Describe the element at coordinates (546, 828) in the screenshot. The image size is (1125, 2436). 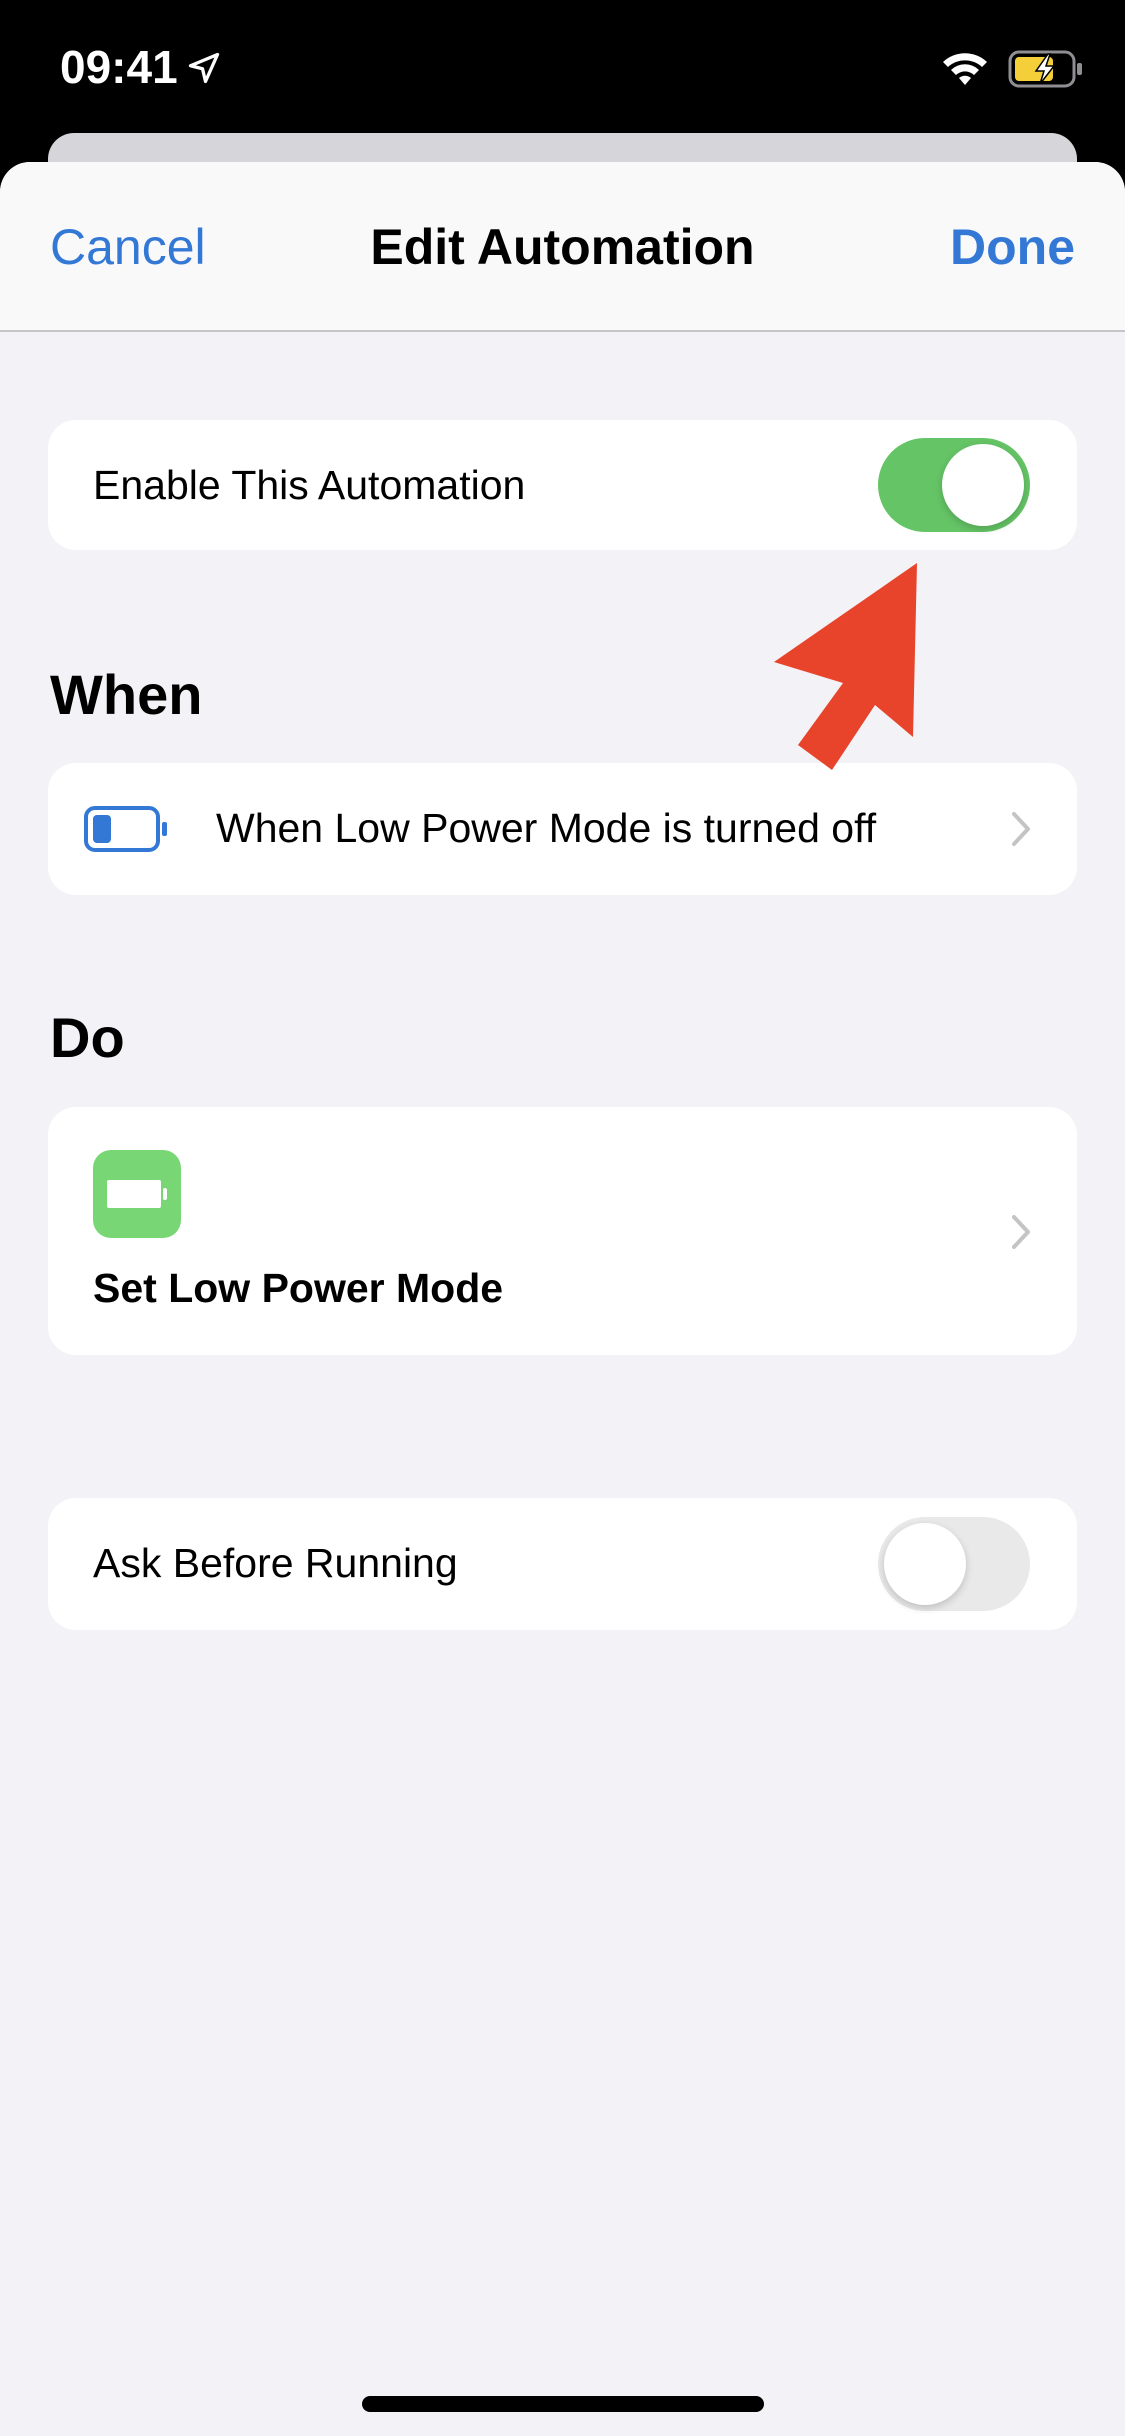
I see `trigger-label: When Low Power Mode is turned off` at that location.